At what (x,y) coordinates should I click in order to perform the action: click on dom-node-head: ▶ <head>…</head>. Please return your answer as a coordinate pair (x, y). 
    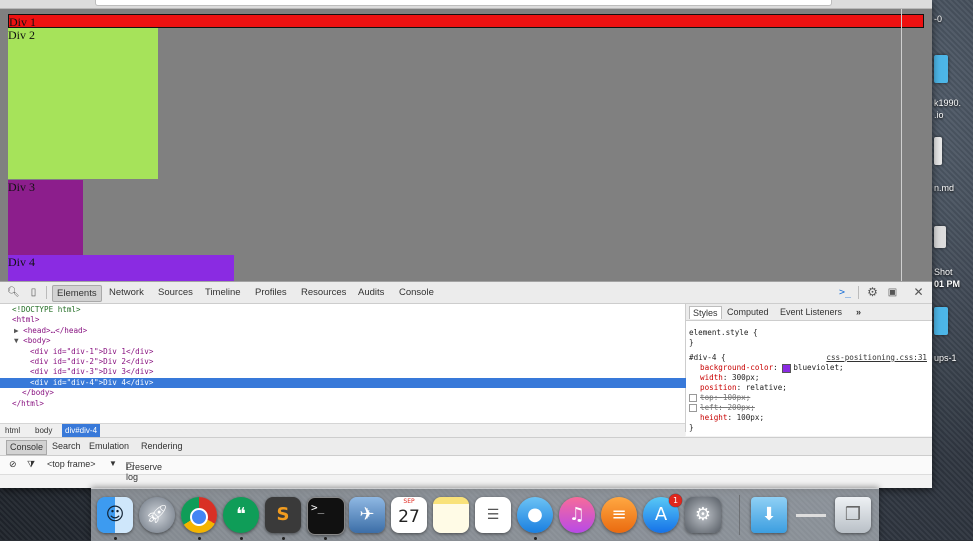
    Looking at the image, I should click on (349, 331).